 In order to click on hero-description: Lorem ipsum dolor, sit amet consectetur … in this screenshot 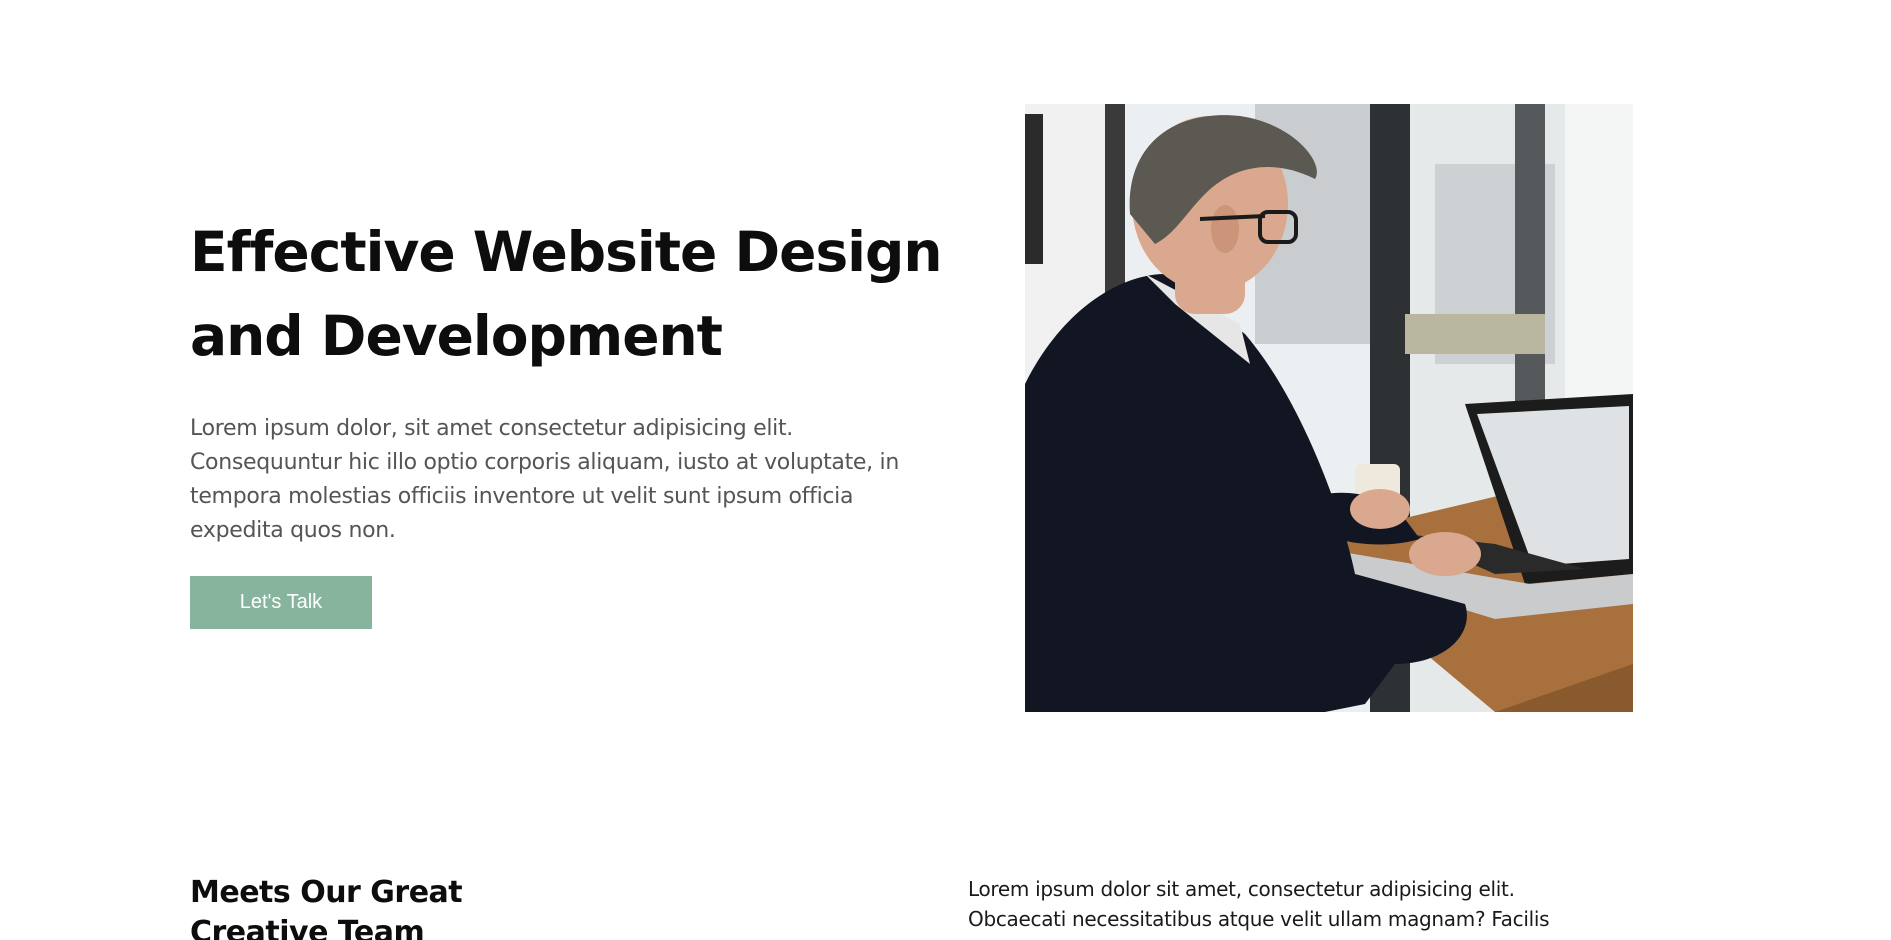, I will do `click(544, 479)`.